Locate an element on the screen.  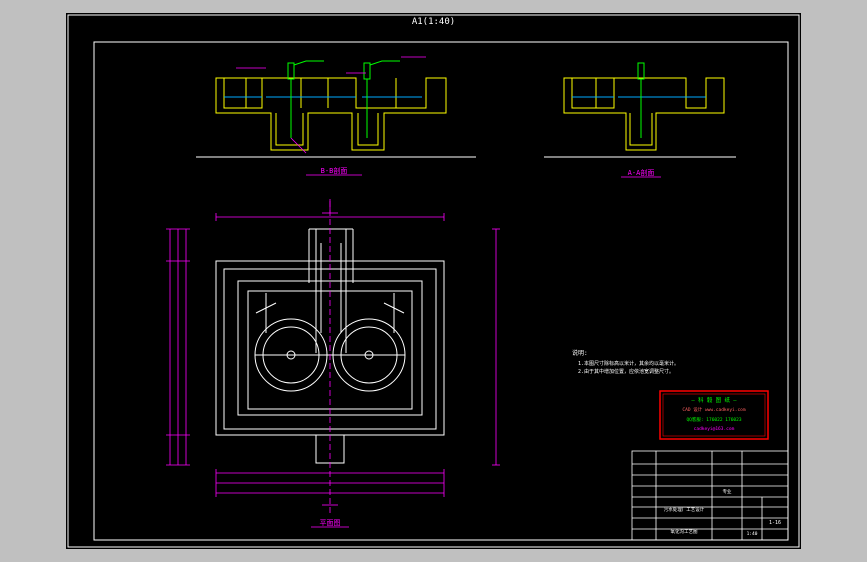
section-a-label: A-A剖面 is located at coordinates (641, 172).